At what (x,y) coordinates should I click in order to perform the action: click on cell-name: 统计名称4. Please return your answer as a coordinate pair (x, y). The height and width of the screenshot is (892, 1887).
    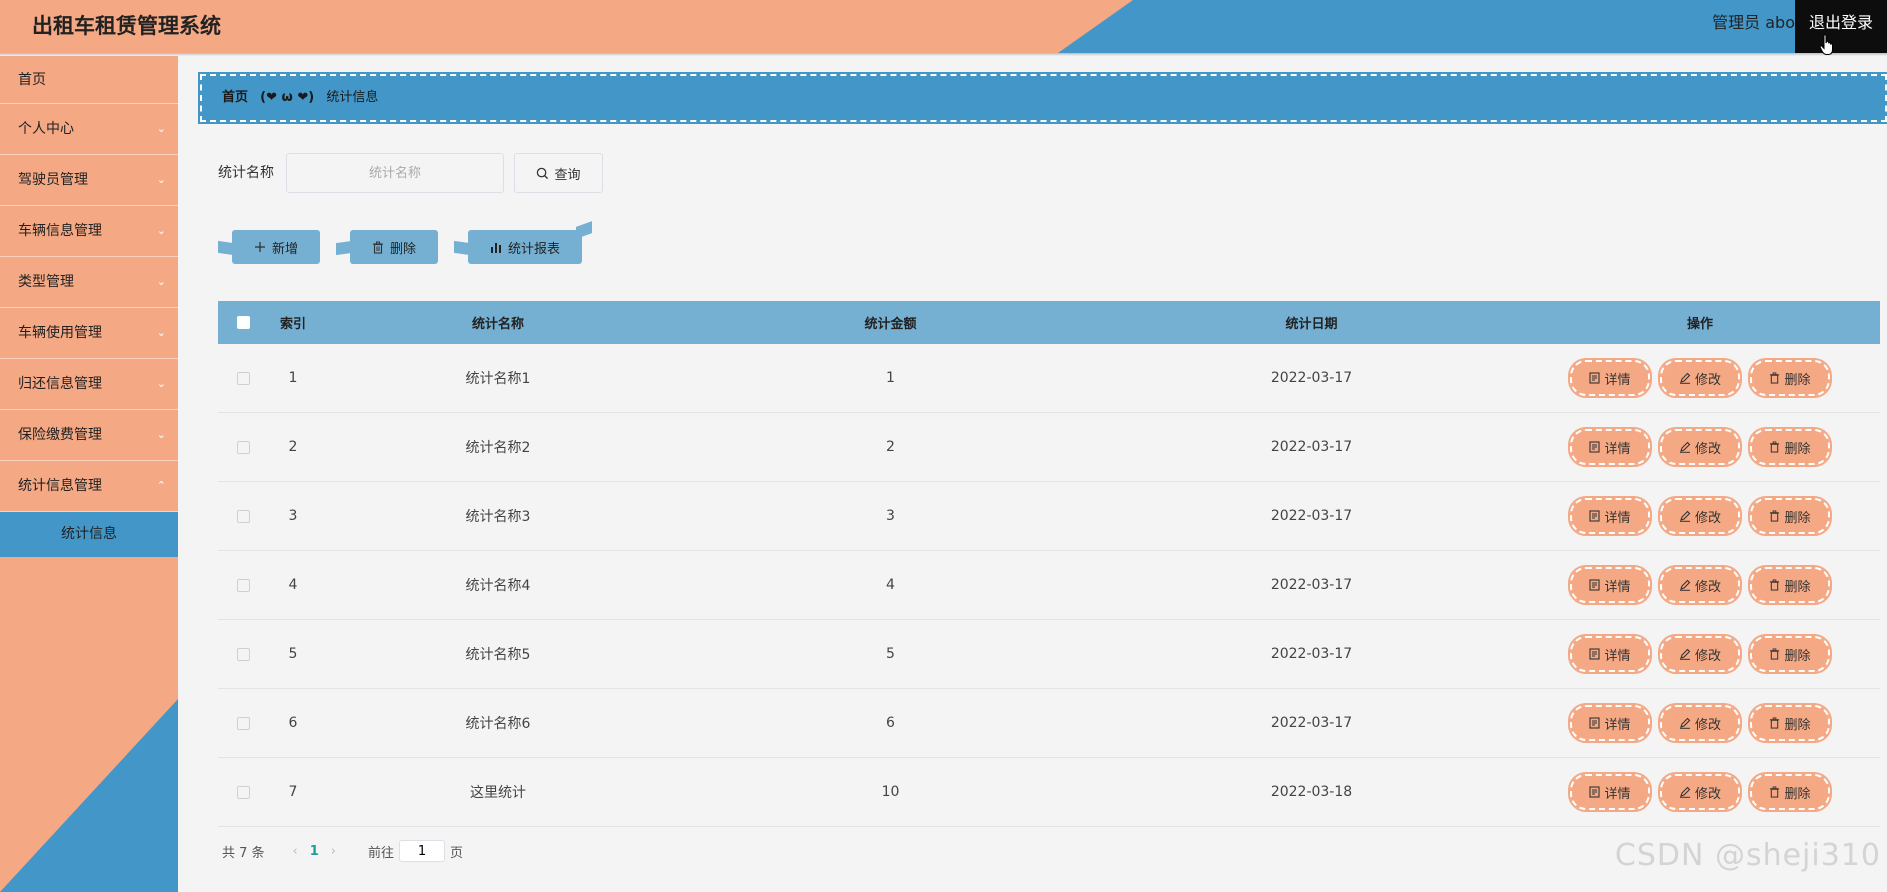
    Looking at the image, I should click on (498, 586).